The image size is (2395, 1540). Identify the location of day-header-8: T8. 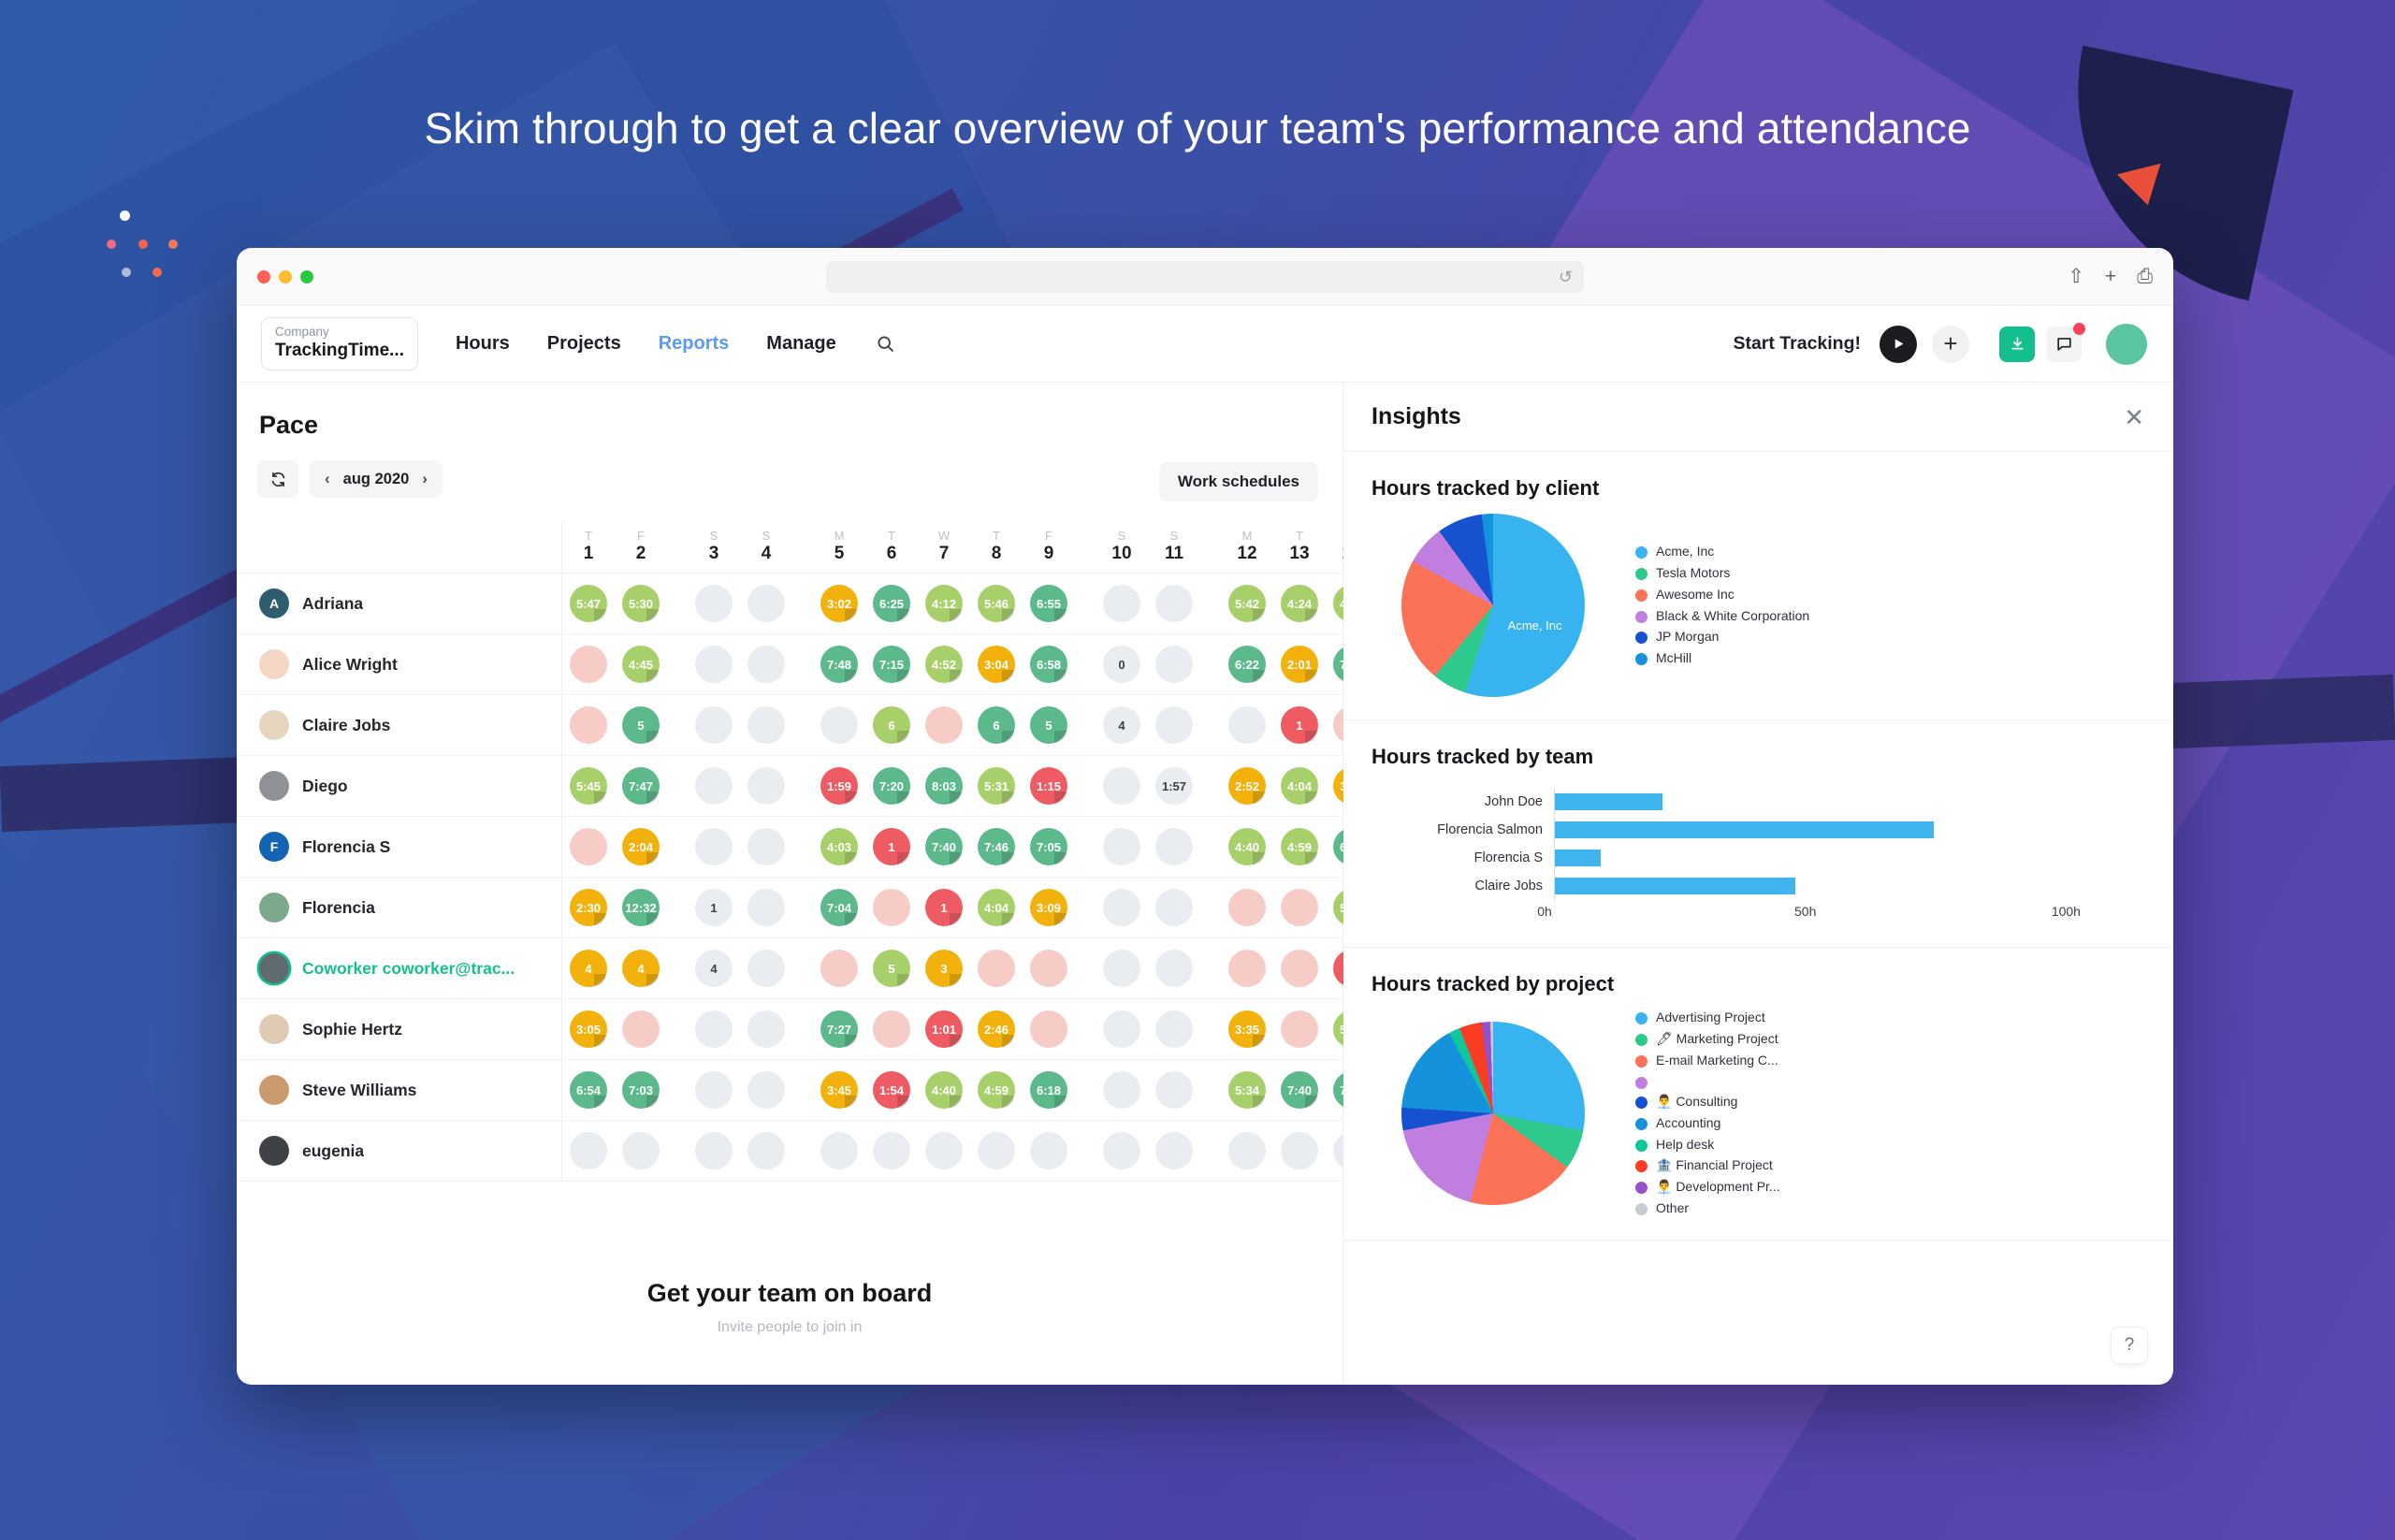
(996, 551).